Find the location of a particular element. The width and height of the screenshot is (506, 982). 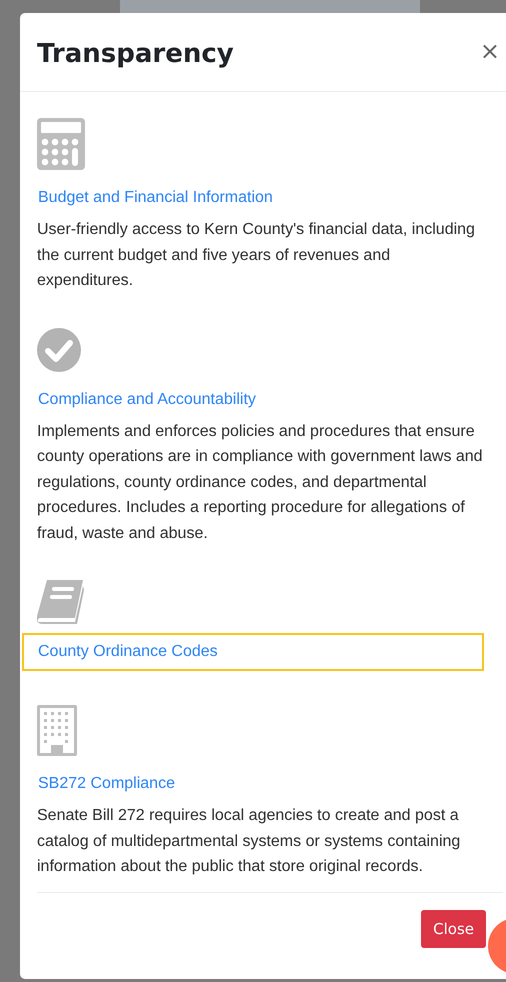

section-description: User-friendly access to Kern County's financial data, including the current budget and five years of revenues and expenditures. is located at coordinates (256, 255).